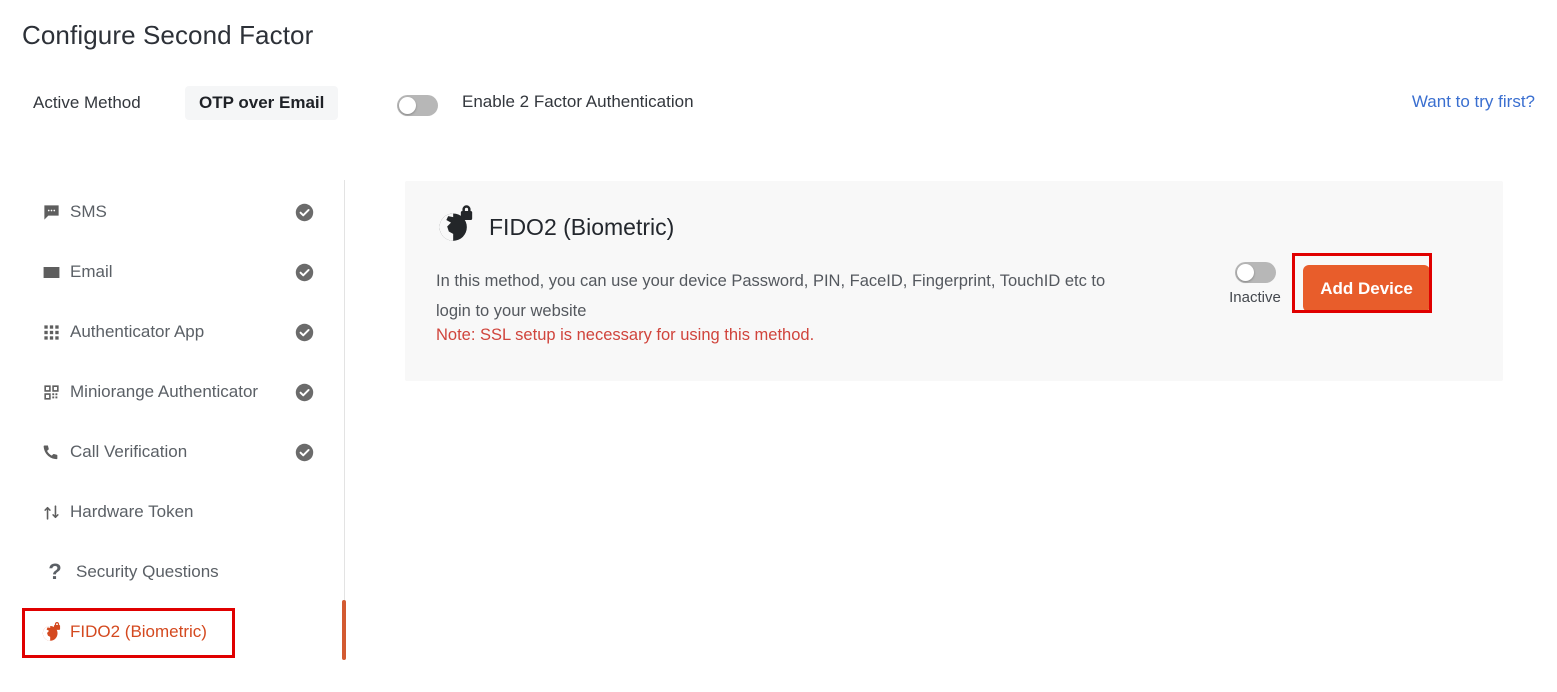 The height and width of the screenshot is (692, 1557). Describe the element at coordinates (165, 212) in the screenshot. I see `sidebar-item-sms: SMS` at that location.